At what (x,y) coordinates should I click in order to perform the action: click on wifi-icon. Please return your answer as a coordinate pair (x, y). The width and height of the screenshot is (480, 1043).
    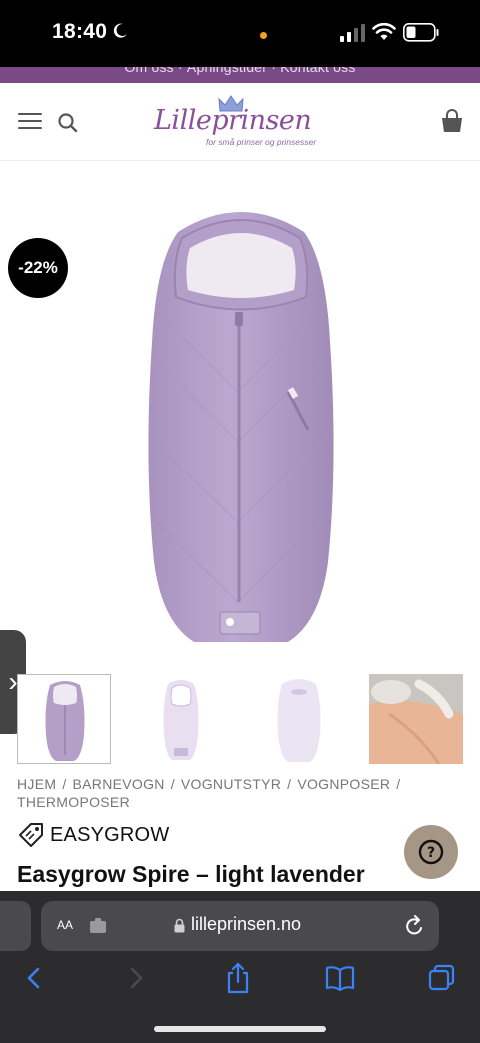
    Looking at the image, I should click on (384, 31).